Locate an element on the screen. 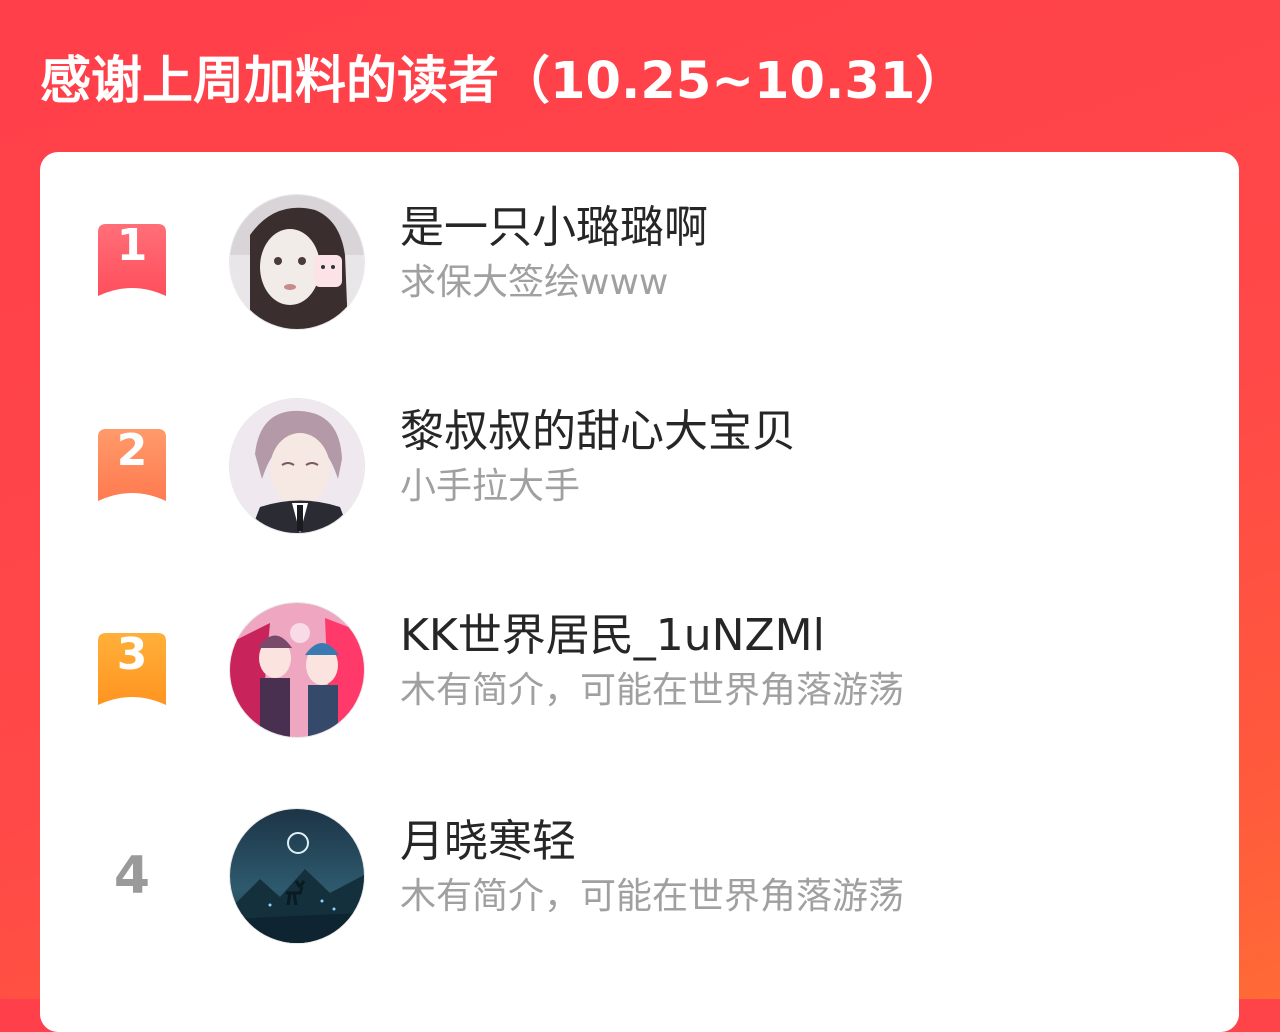 The height and width of the screenshot is (1032, 1280). reader-row: 1 是一只小璐璐啊 求保大签绘www is located at coordinates (639, 269).